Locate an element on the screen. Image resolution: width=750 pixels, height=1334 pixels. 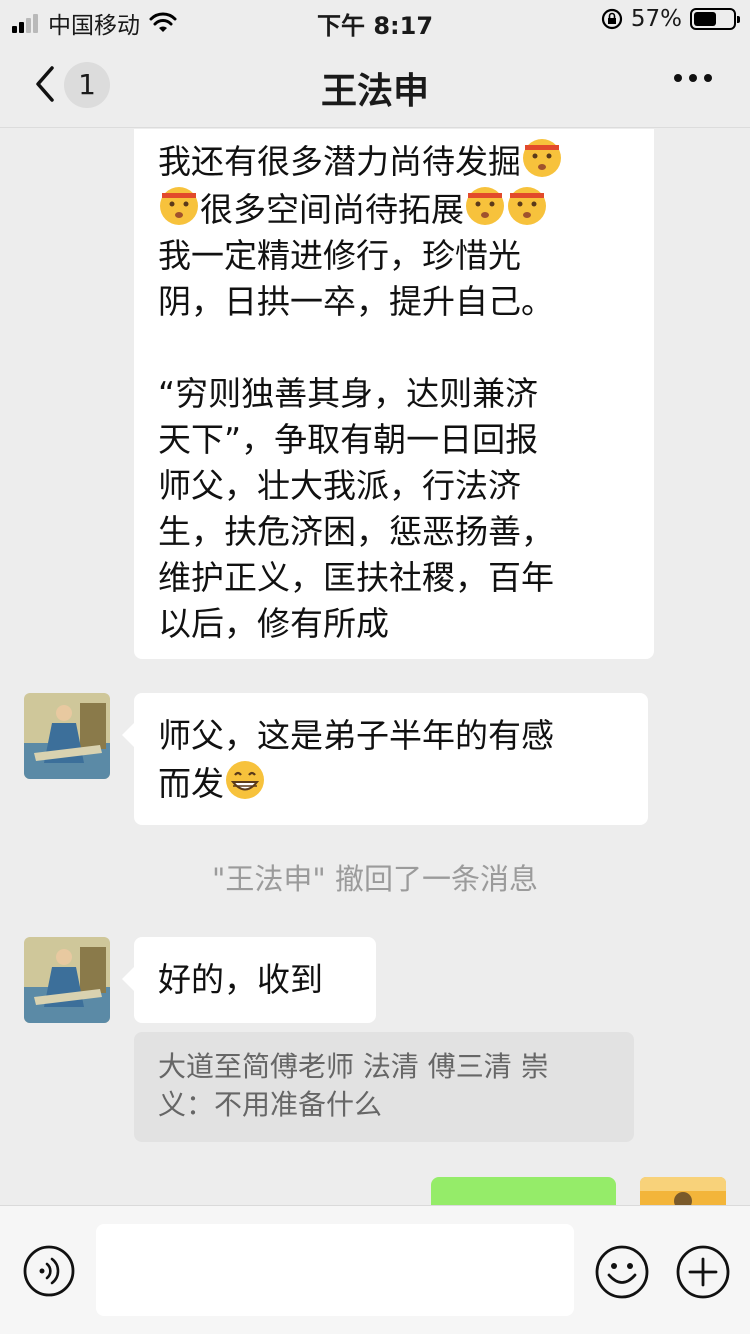
message-line: 师父，壮大我派，行法济 is located at coordinates (339, 485).